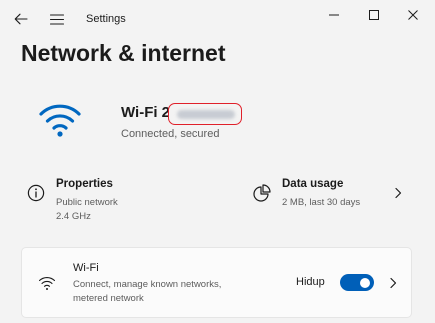  I want to click on network-type: Public network, so click(87, 202).